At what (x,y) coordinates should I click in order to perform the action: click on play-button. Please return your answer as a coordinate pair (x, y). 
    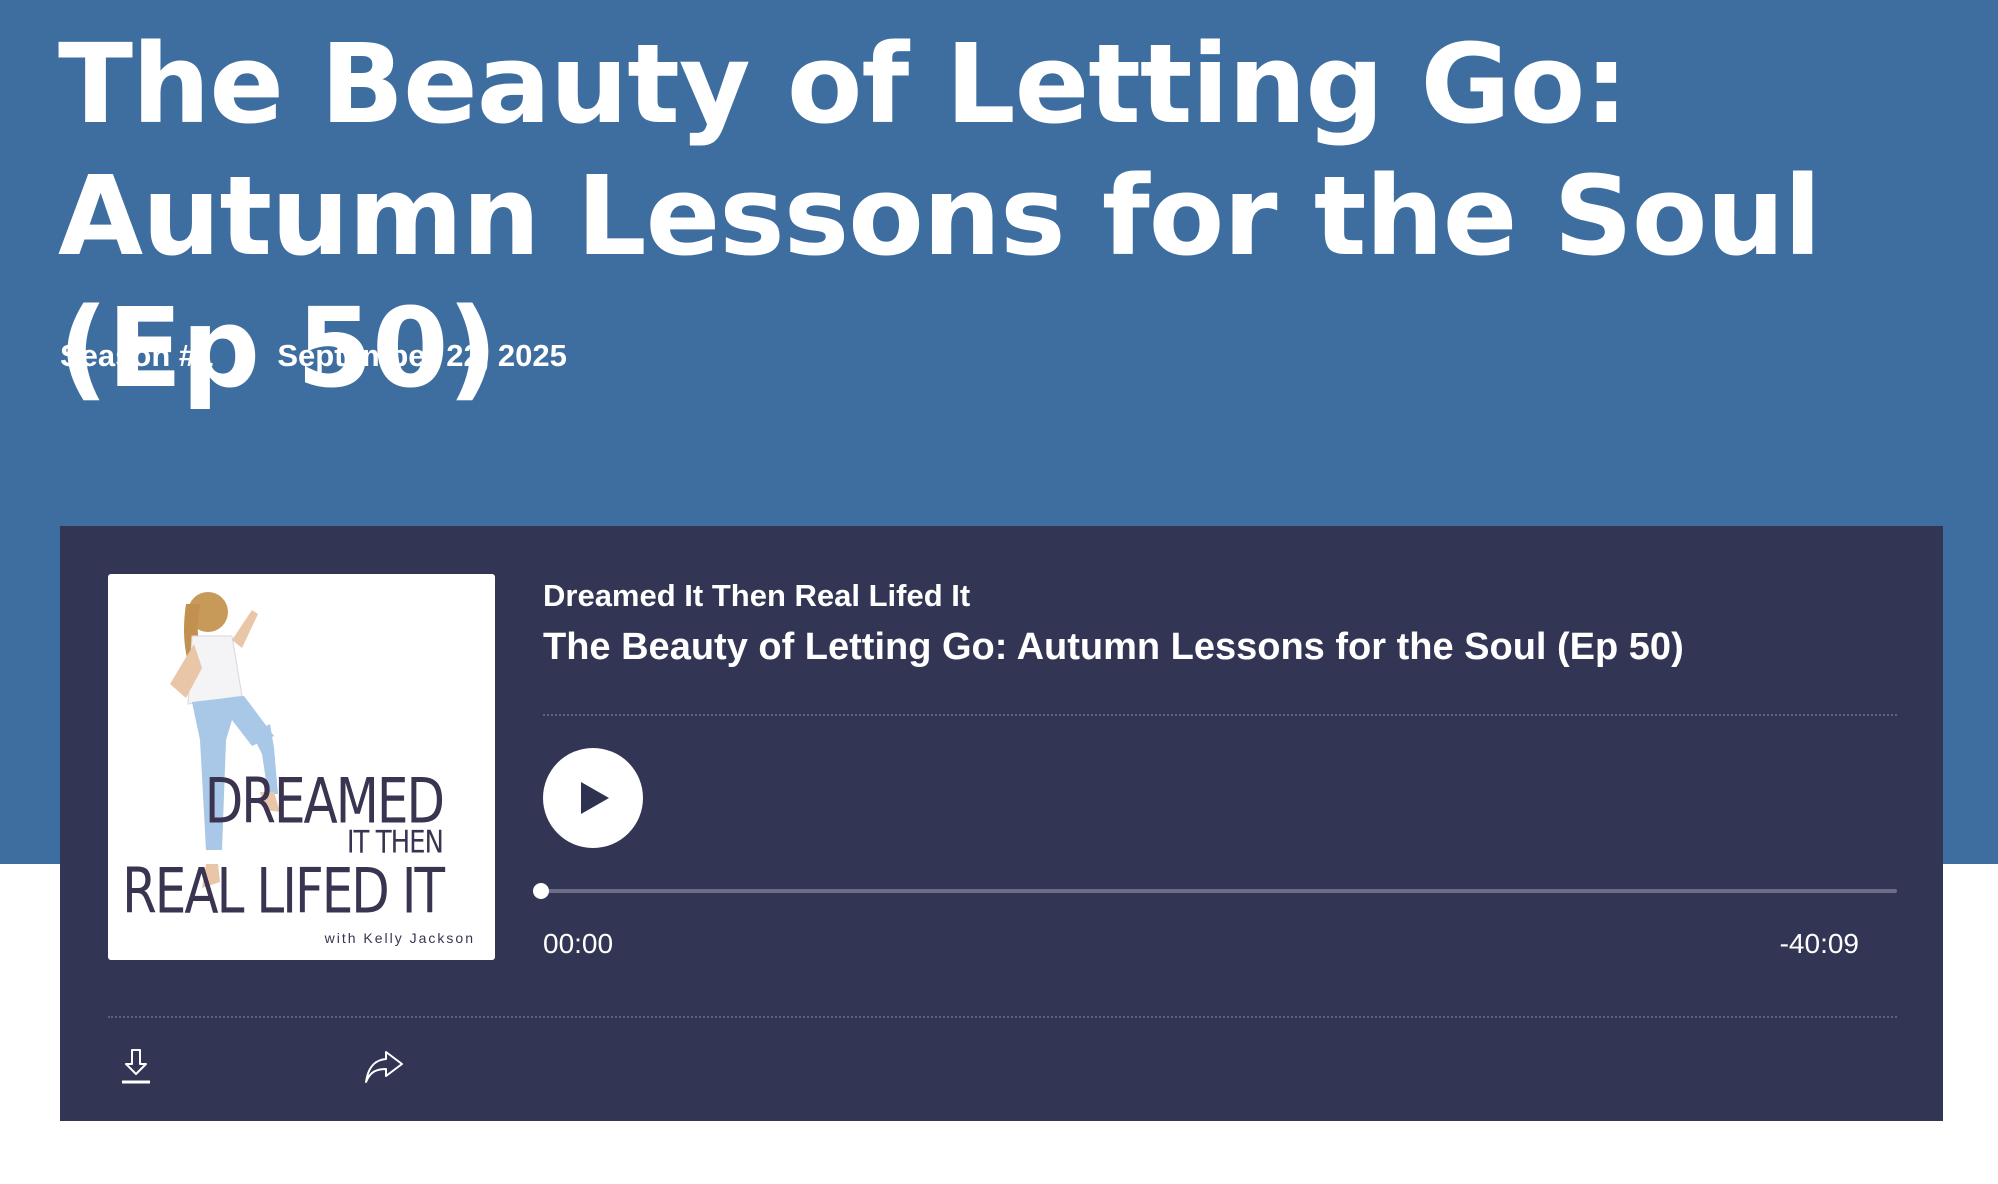
    Looking at the image, I should click on (593, 798).